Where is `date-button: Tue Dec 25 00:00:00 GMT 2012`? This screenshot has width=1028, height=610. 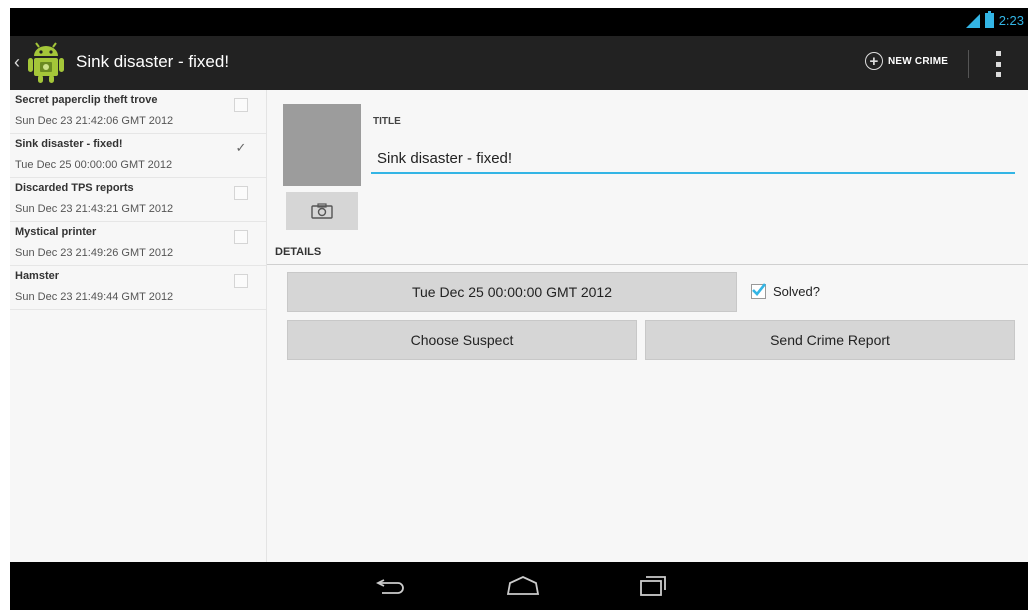 date-button: Tue Dec 25 00:00:00 GMT 2012 is located at coordinates (512, 292).